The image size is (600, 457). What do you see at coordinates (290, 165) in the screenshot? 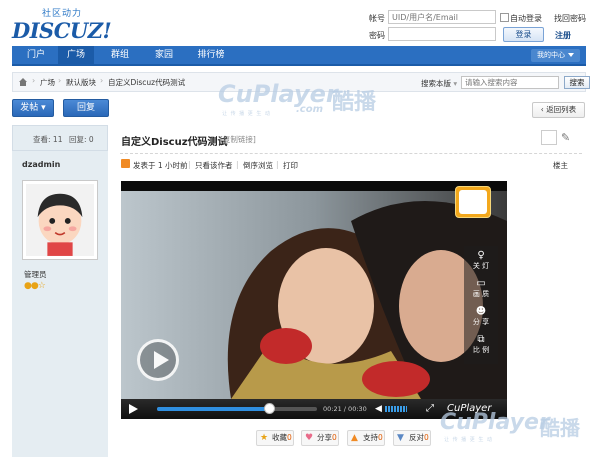
I see `print-link: 打印` at bounding box center [290, 165].